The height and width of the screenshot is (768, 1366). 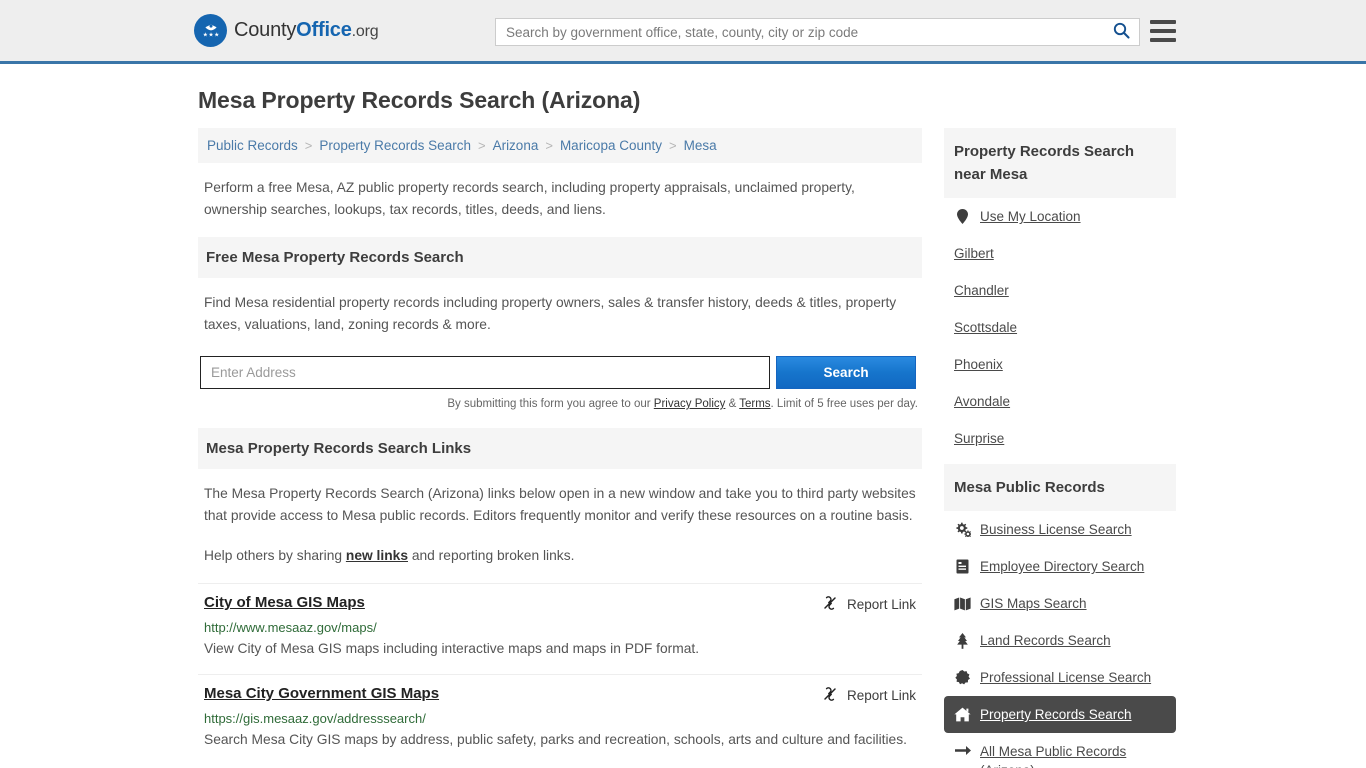 I want to click on sidebar-item-use-my-location: Use My Location, so click(x=1060, y=216).